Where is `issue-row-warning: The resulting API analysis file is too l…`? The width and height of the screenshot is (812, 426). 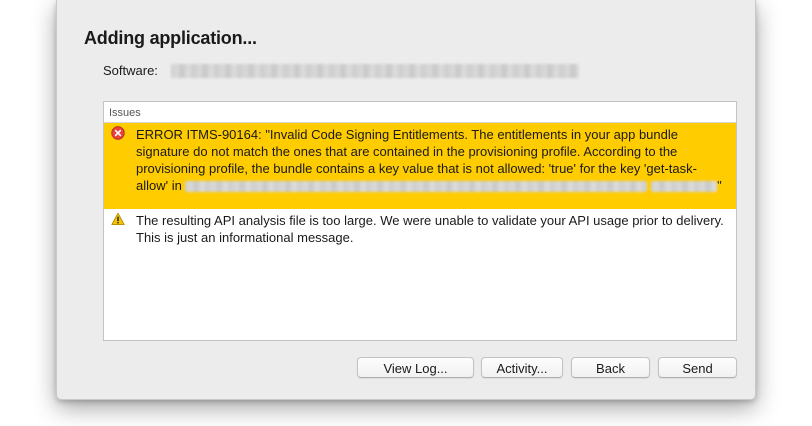 issue-row-warning: The resulting API analysis file is too l… is located at coordinates (420, 230).